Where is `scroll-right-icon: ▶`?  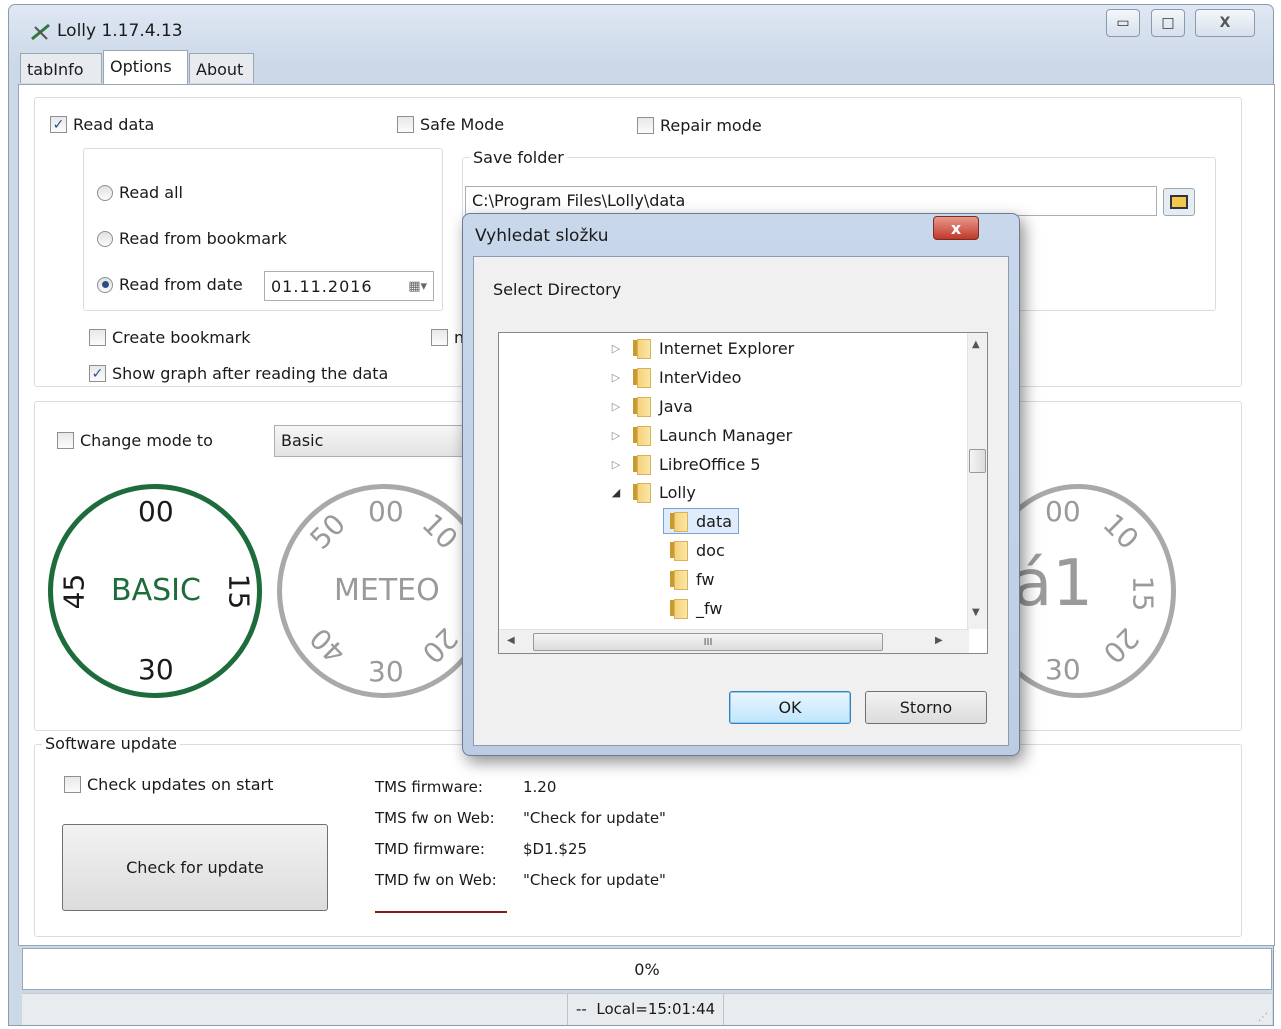
scroll-right-icon: ▶ is located at coordinates (939, 640).